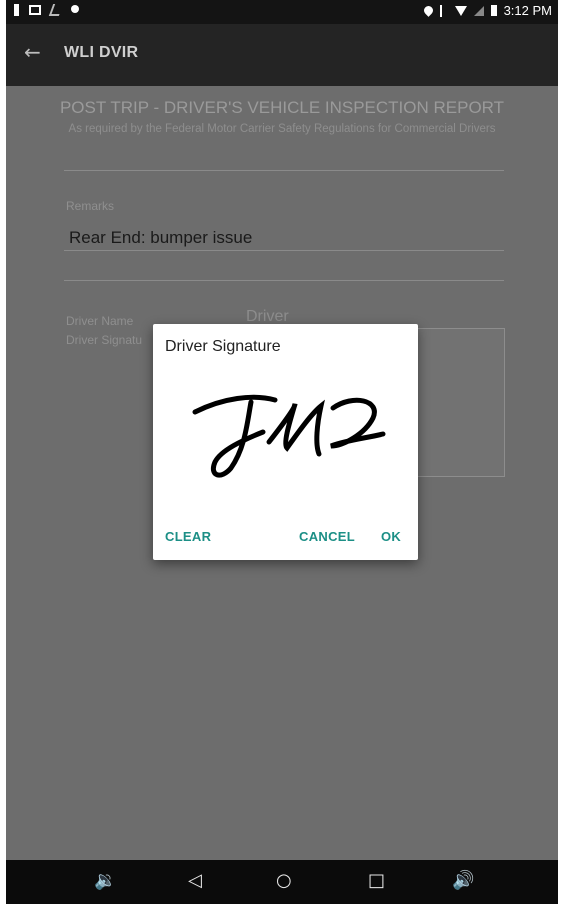 This screenshot has height=904, width=564. What do you see at coordinates (493, 10) in the screenshot?
I see `battery-icon` at bounding box center [493, 10].